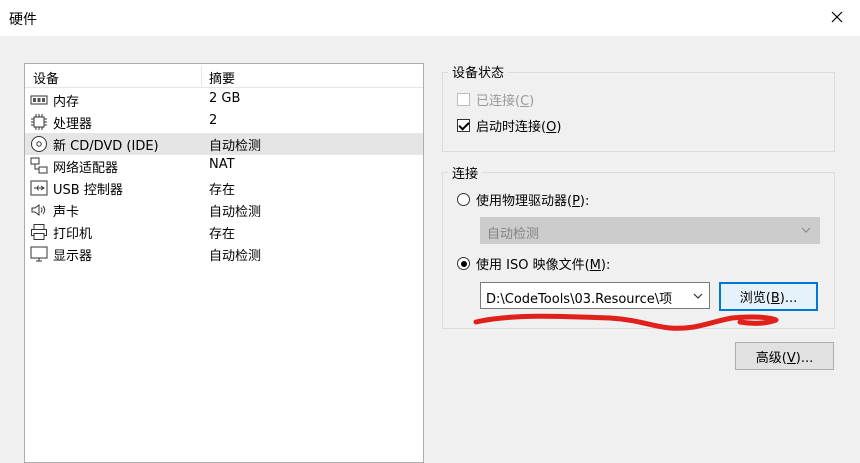 The width and height of the screenshot is (860, 463). Describe the element at coordinates (543, 265) in the screenshot. I see `use-iso-image-label: 使用 ISO 映像文件(M):` at that location.